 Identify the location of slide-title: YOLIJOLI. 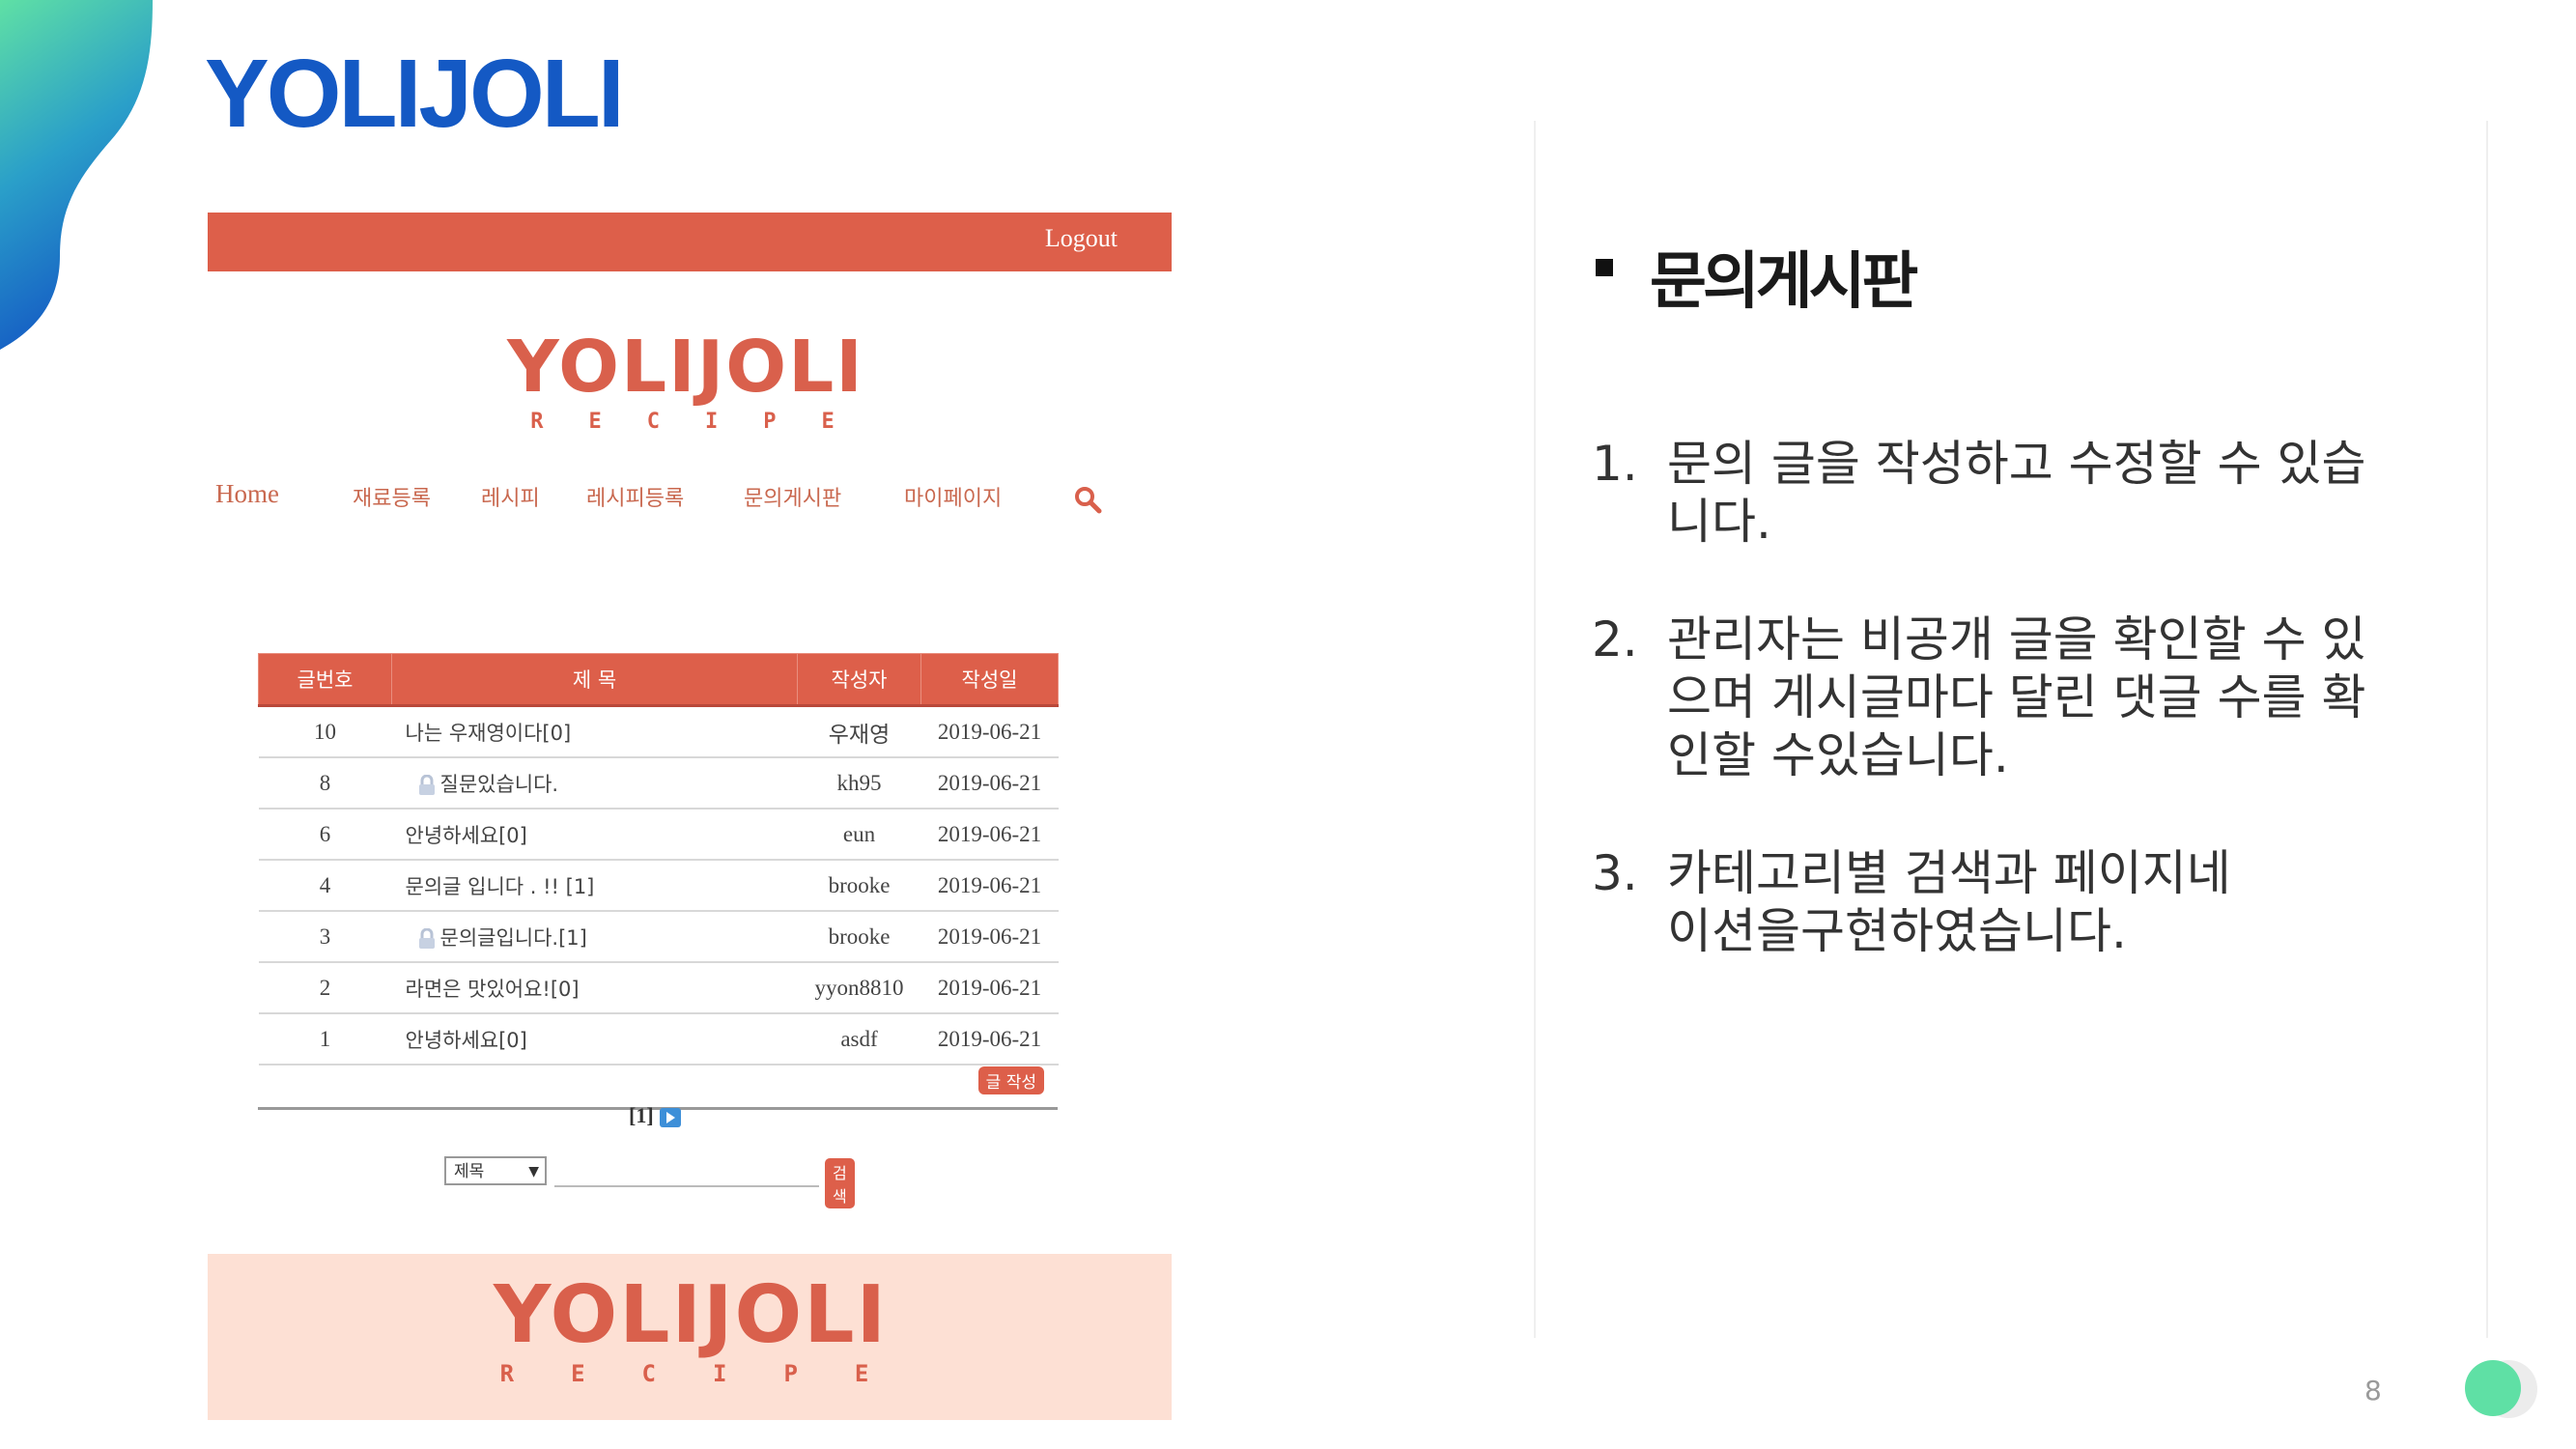
(415, 94).